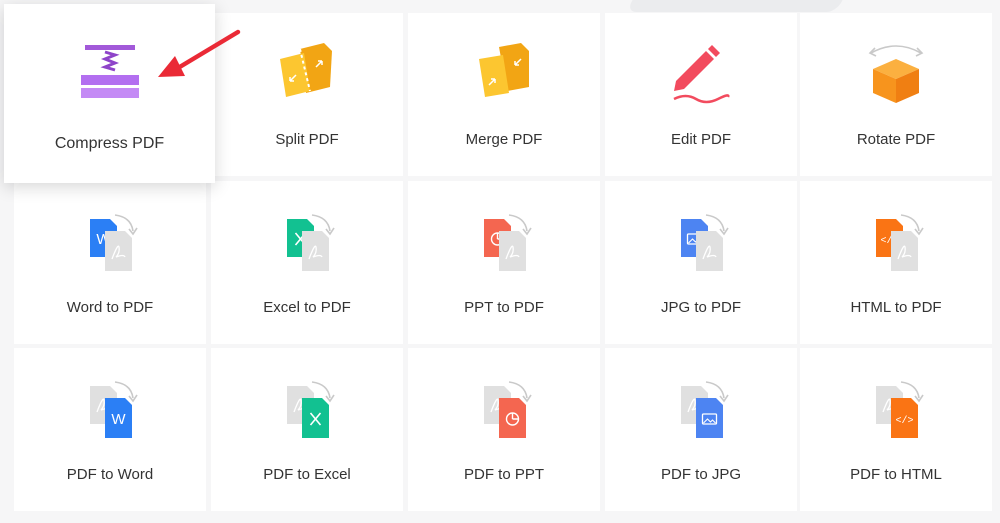  I want to click on edit-icon, so click(701, 76).